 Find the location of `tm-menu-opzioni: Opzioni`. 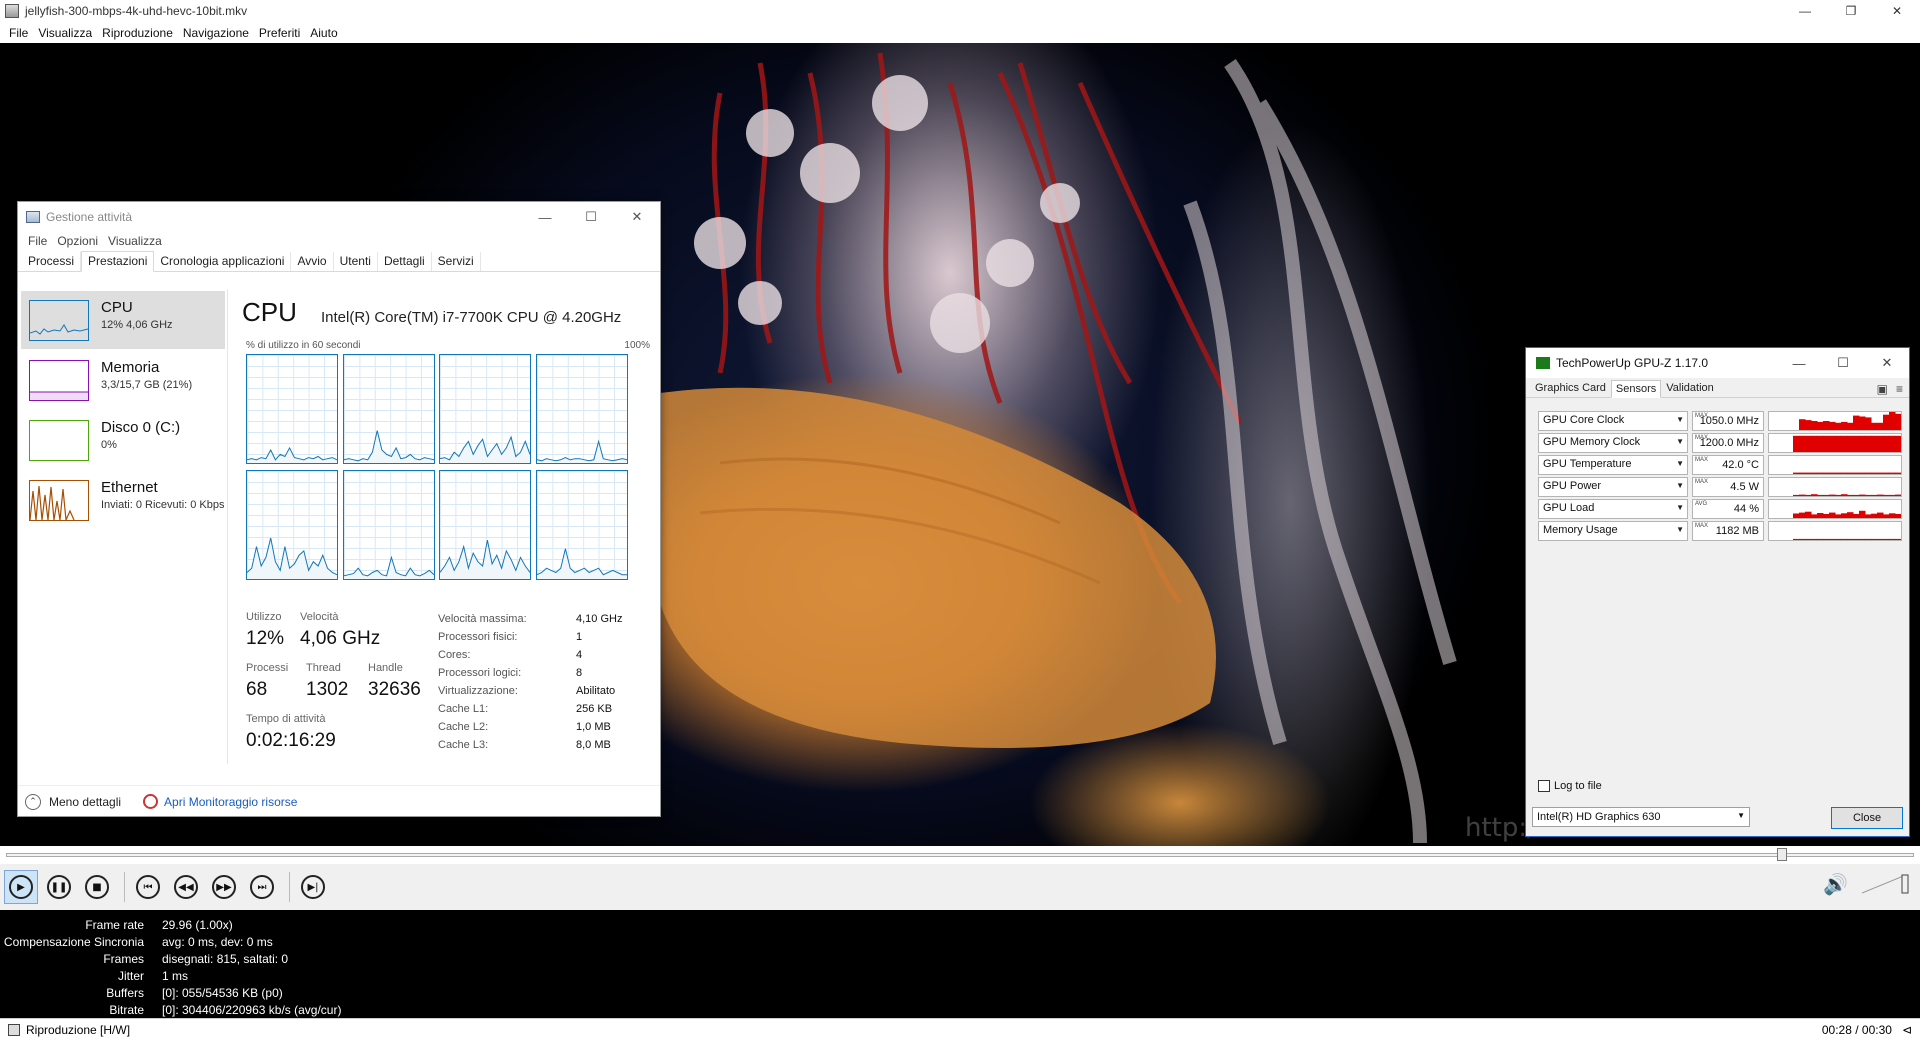

tm-menu-opzioni: Opzioni is located at coordinates (77, 241).